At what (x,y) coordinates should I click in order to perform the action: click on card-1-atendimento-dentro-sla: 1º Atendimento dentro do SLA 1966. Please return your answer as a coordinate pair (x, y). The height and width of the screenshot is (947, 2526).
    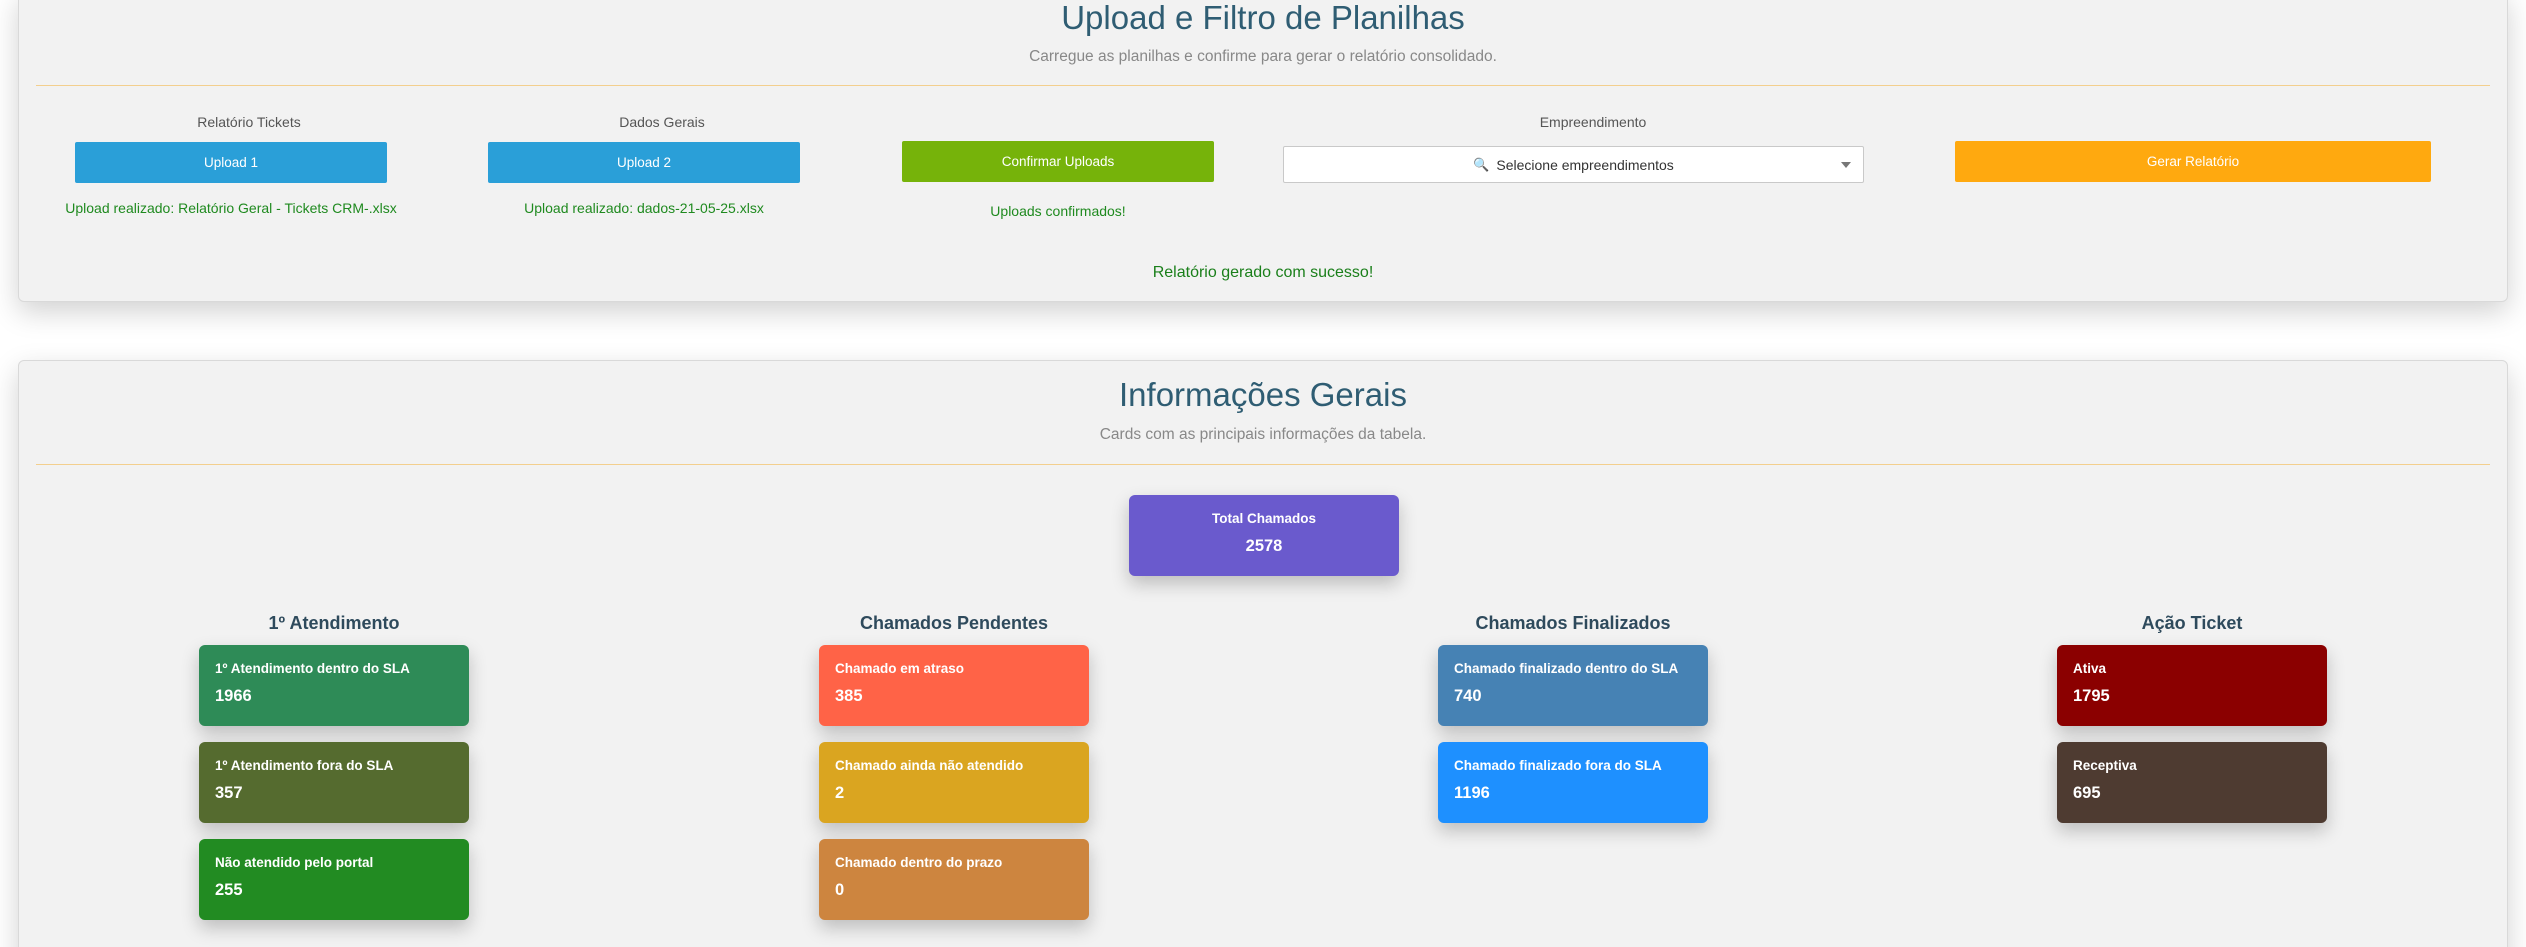
    Looking at the image, I should click on (334, 685).